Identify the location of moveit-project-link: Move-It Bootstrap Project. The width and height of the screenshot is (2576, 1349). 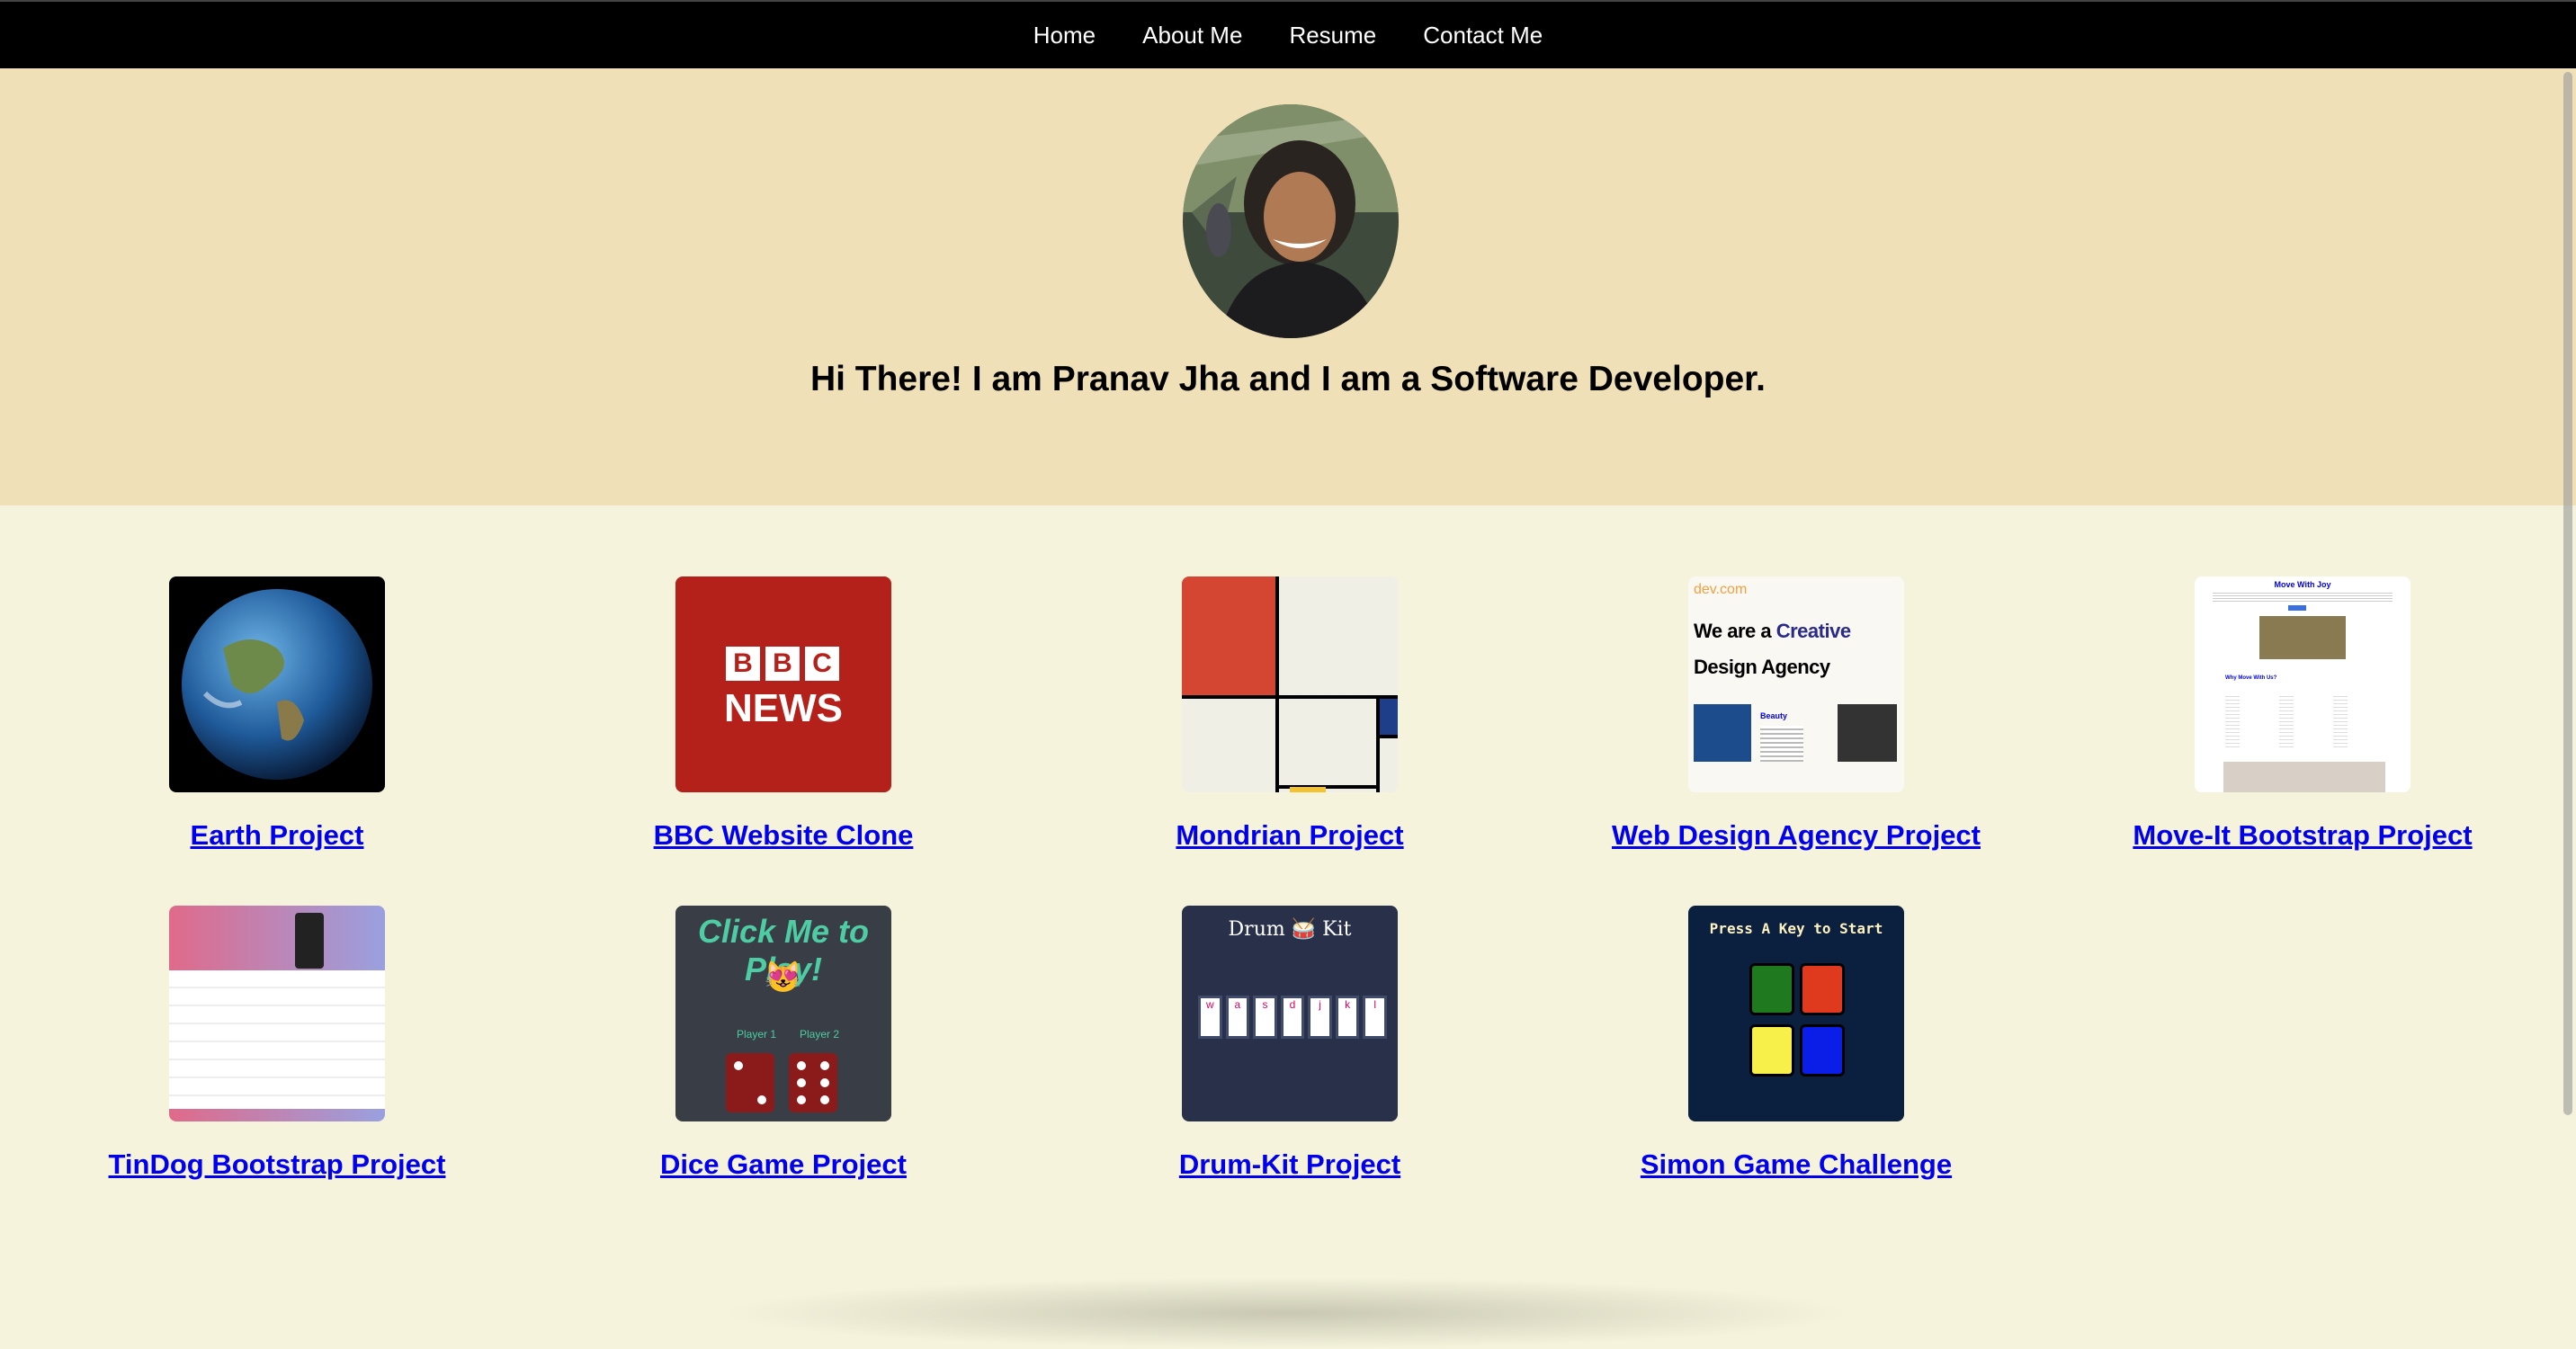
(2302, 835).